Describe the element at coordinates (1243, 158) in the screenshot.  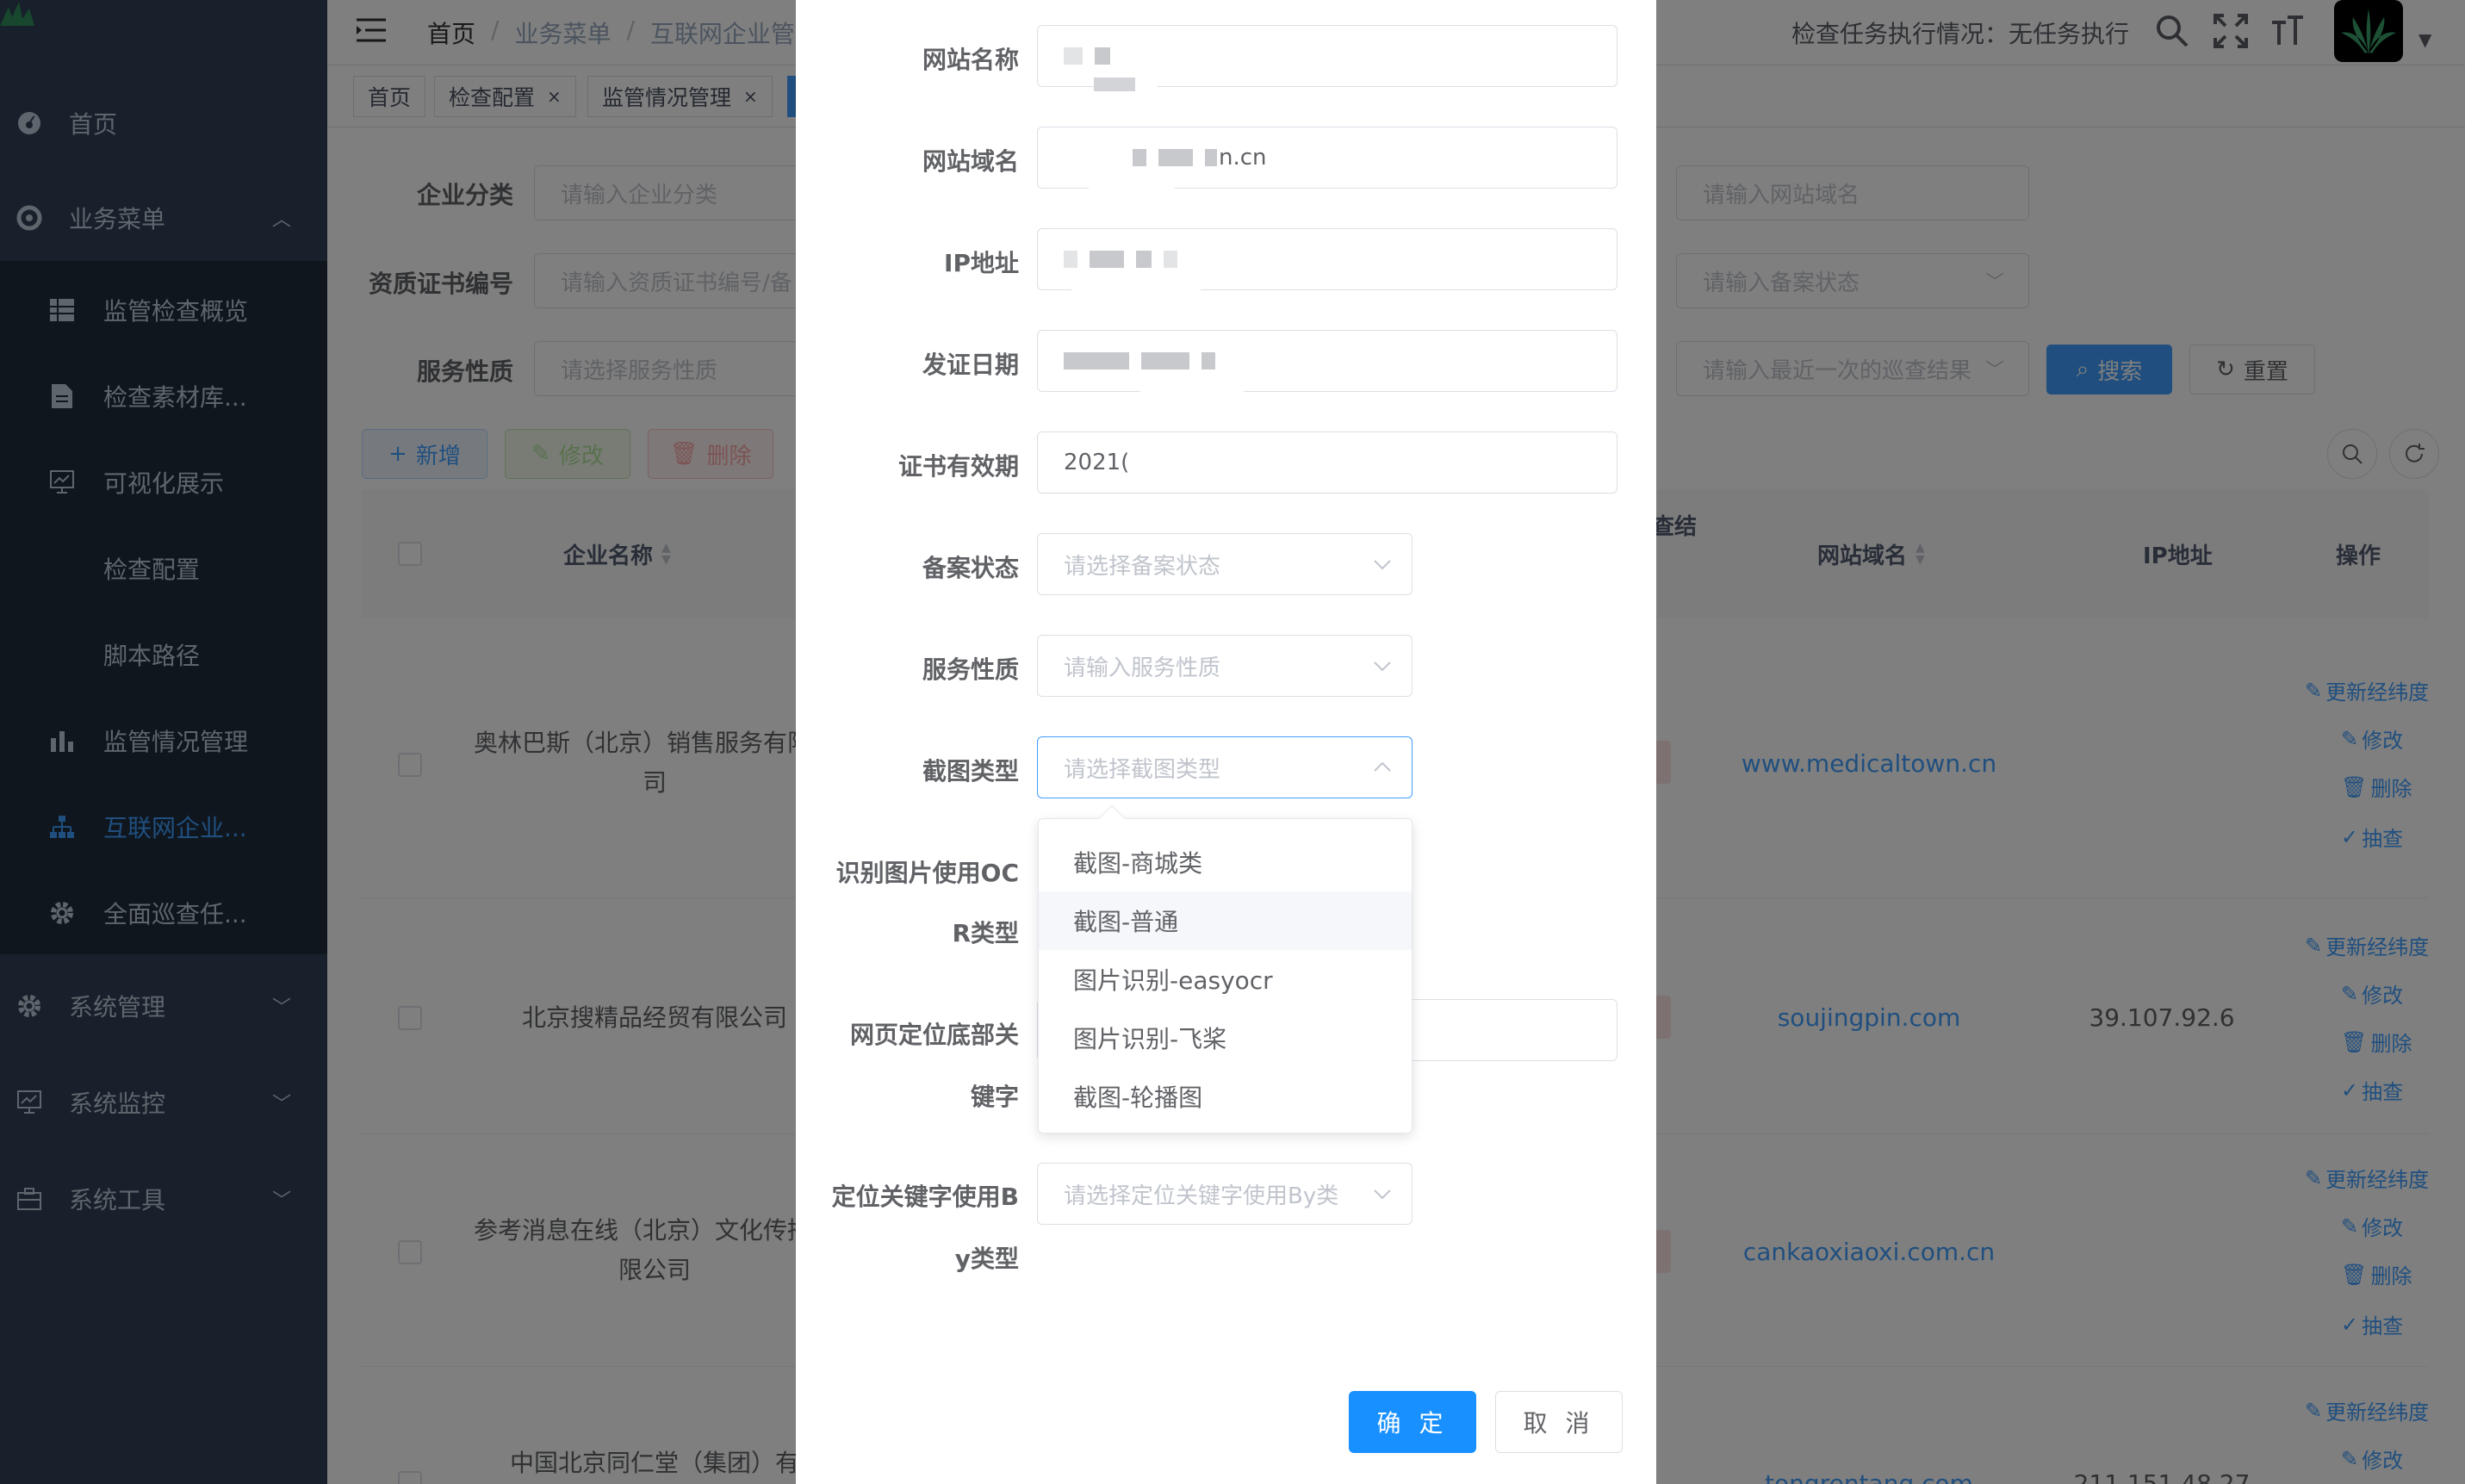
I see `site-domain-value: n.cn` at that location.